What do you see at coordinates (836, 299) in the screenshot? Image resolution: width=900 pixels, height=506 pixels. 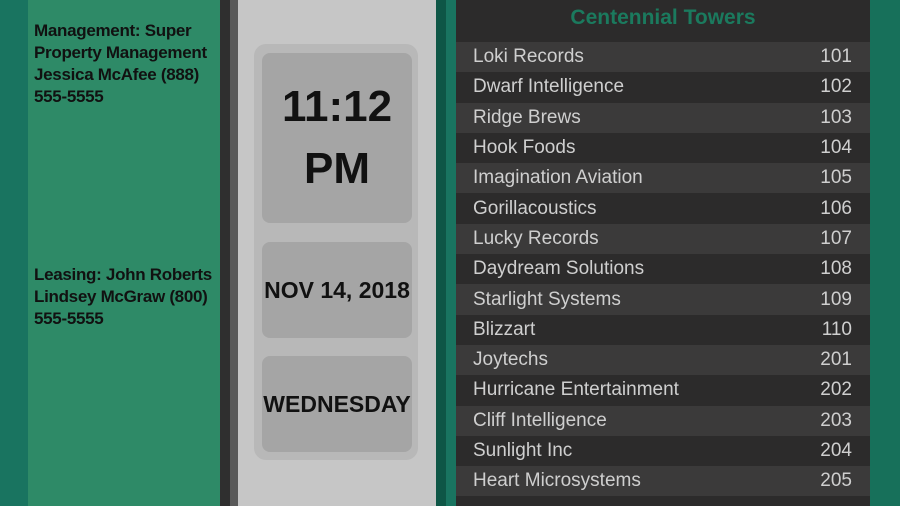 I see `suite-number: 109` at bounding box center [836, 299].